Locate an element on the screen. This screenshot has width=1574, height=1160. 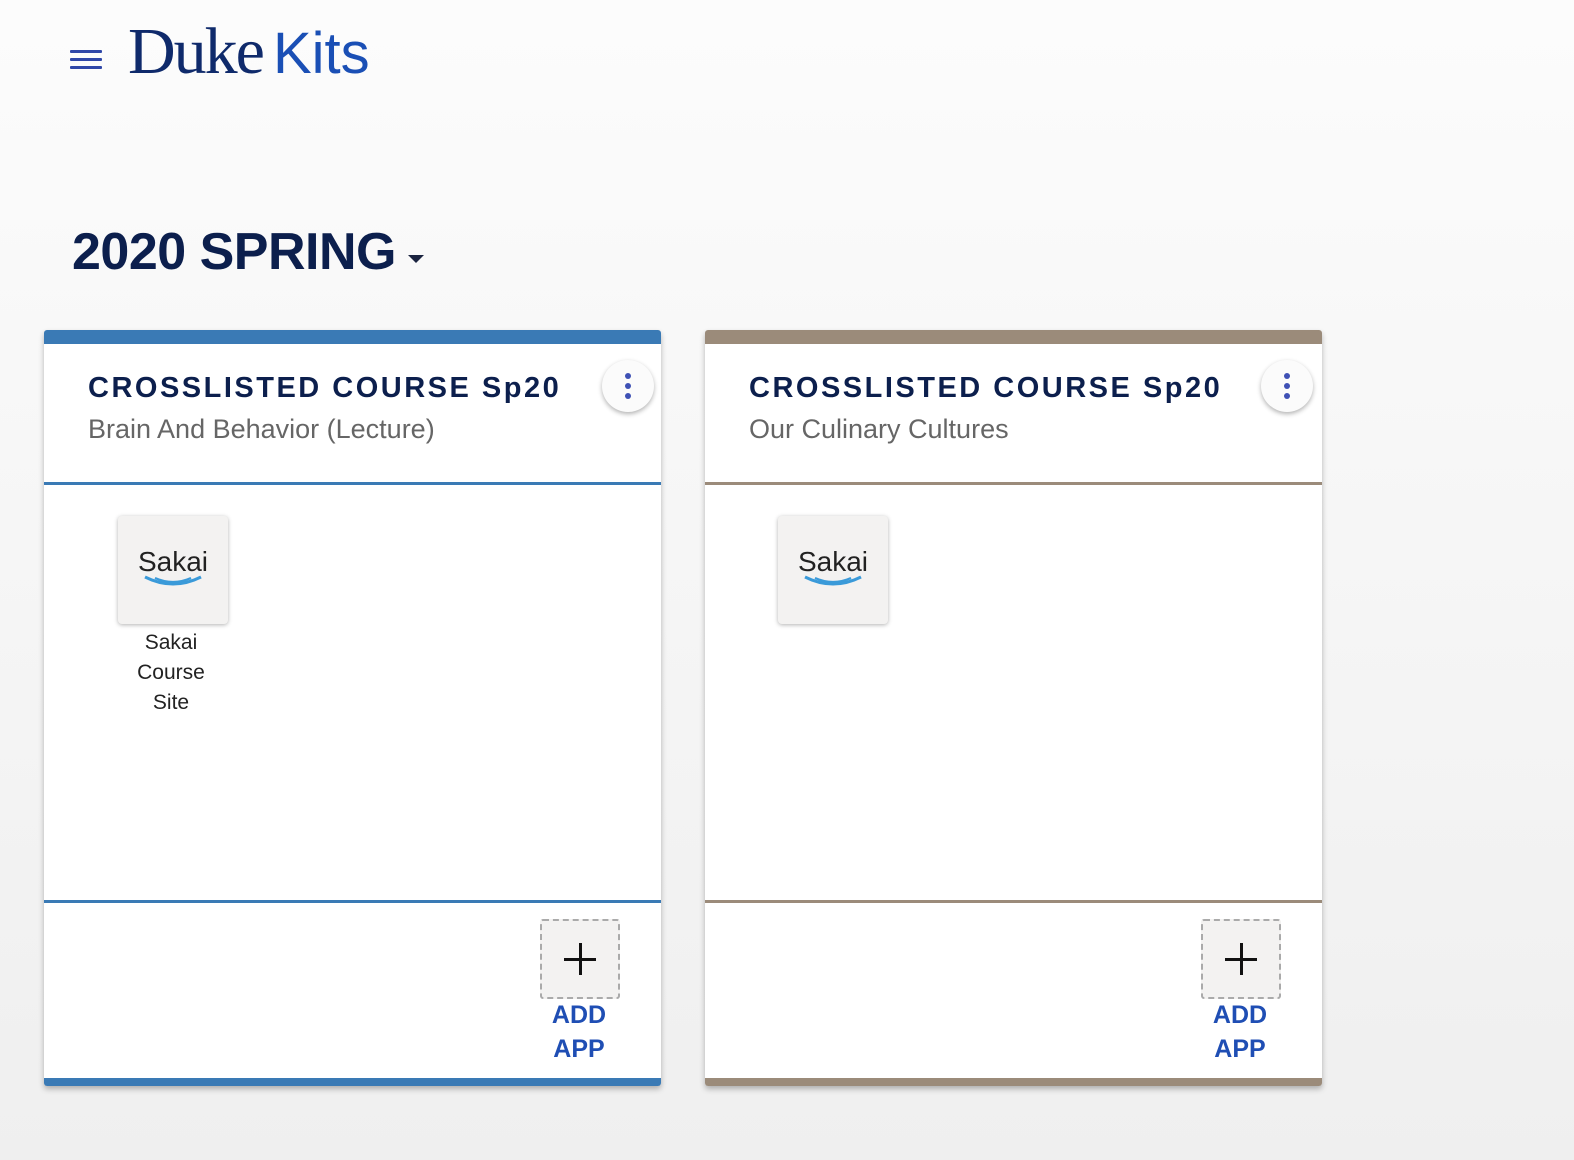
app-label: Sakai Course Site is located at coordinates (171, 673).